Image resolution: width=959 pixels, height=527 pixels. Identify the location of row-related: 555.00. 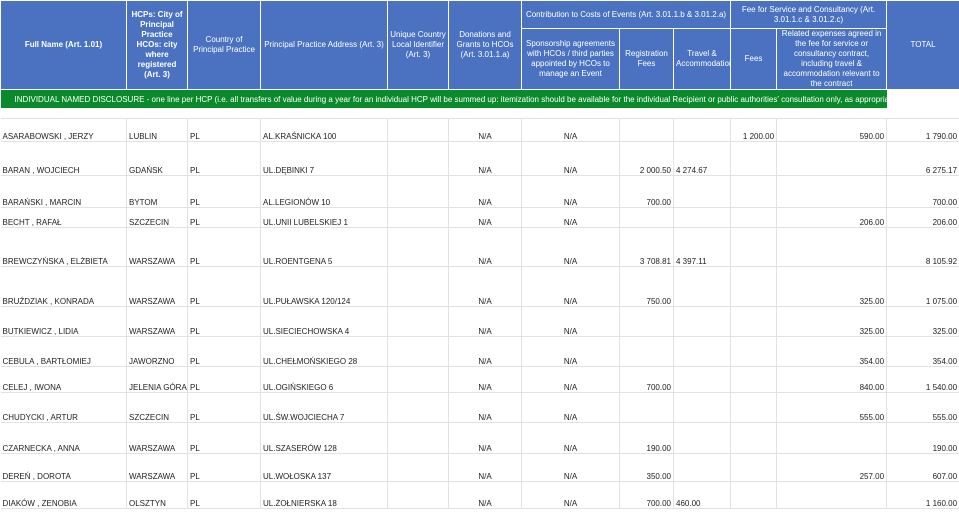
(832, 407).